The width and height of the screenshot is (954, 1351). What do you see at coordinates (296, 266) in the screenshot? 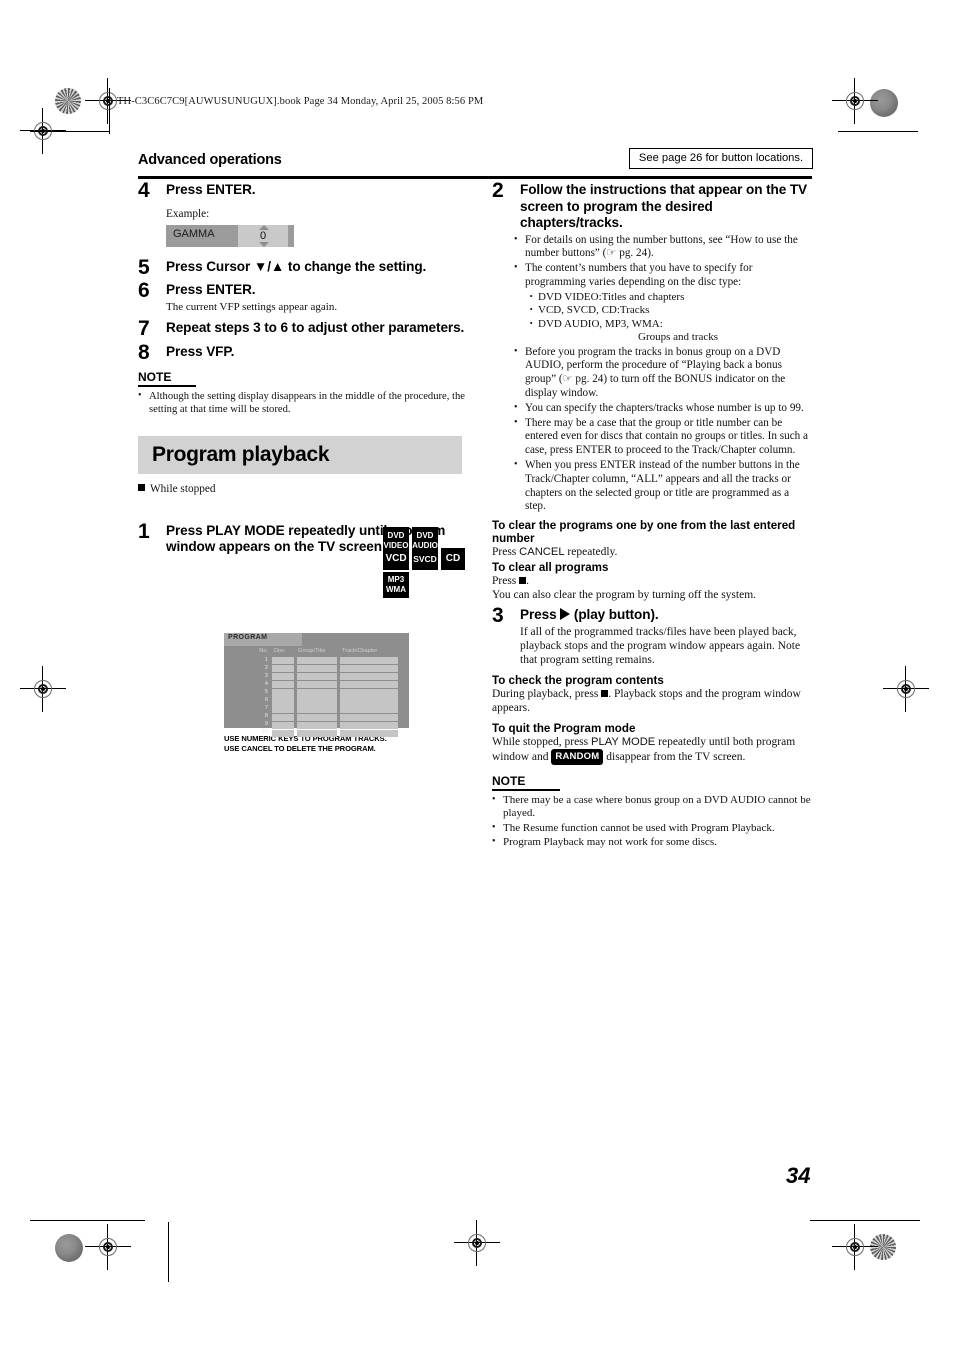
I see `step-5-title: Press Cursor ▼/▲ to change the setting.` at bounding box center [296, 266].